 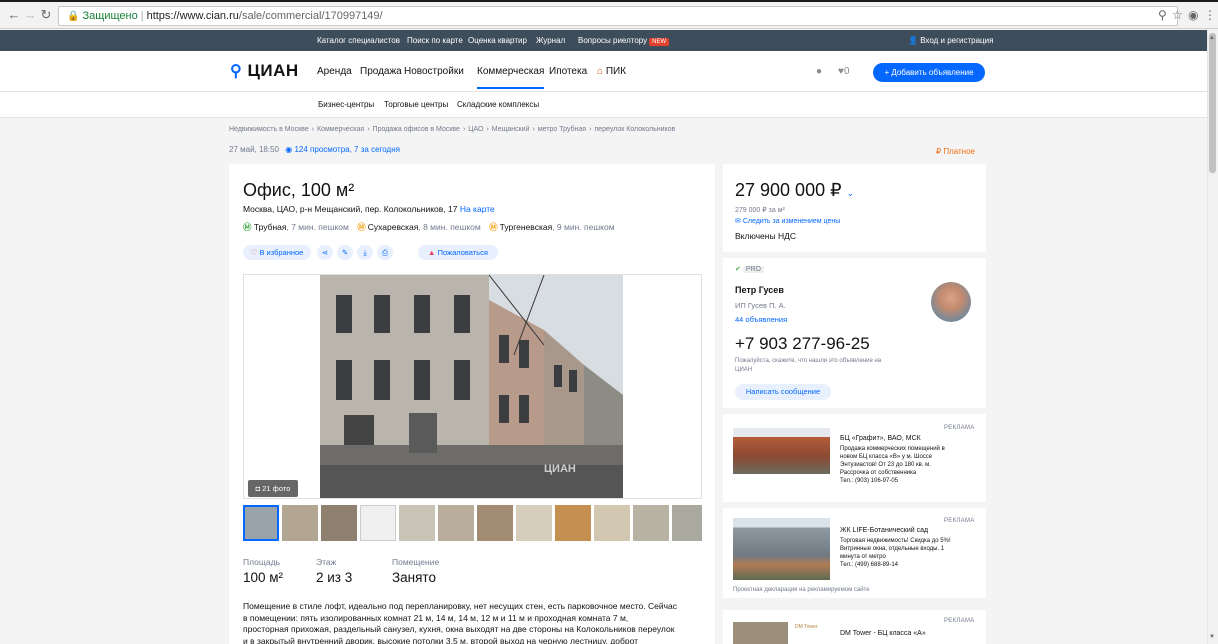 What do you see at coordinates (1162, 15) in the screenshot?
I see `zoom-icon: ⚲` at bounding box center [1162, 15].